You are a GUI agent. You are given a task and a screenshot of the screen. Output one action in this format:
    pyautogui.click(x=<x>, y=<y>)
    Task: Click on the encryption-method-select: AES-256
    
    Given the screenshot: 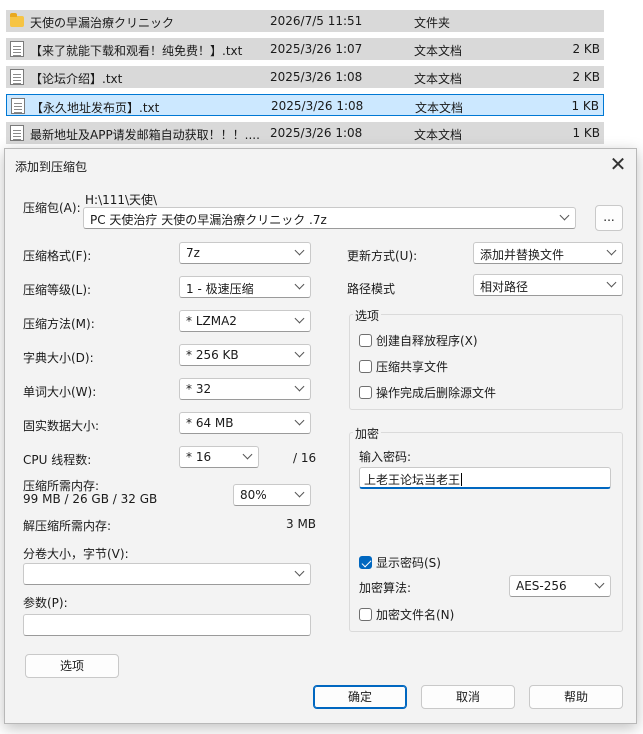 What is the action you would take?
    pyautogui.click(x=560, y=586)
    